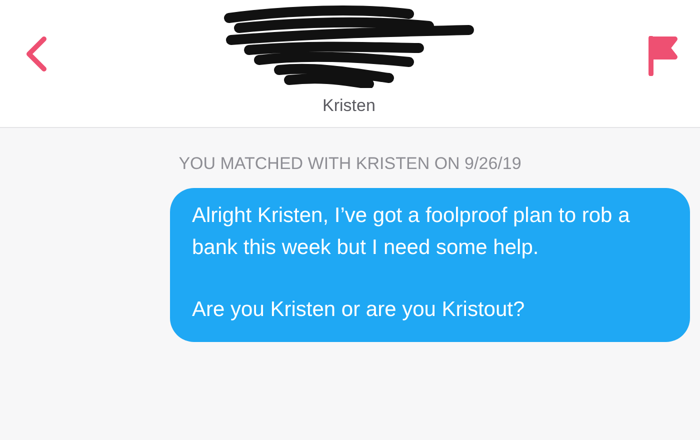  I want to click on contact-name: Kristen, so click(349, 106).